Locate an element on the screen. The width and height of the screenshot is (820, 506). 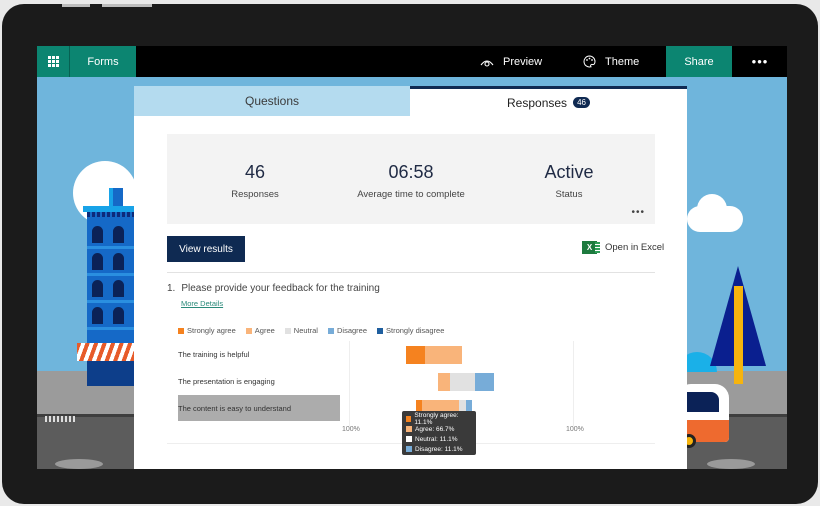
legend-item-strongly-agree: Strongly agree is located at coordinates (207, 330).